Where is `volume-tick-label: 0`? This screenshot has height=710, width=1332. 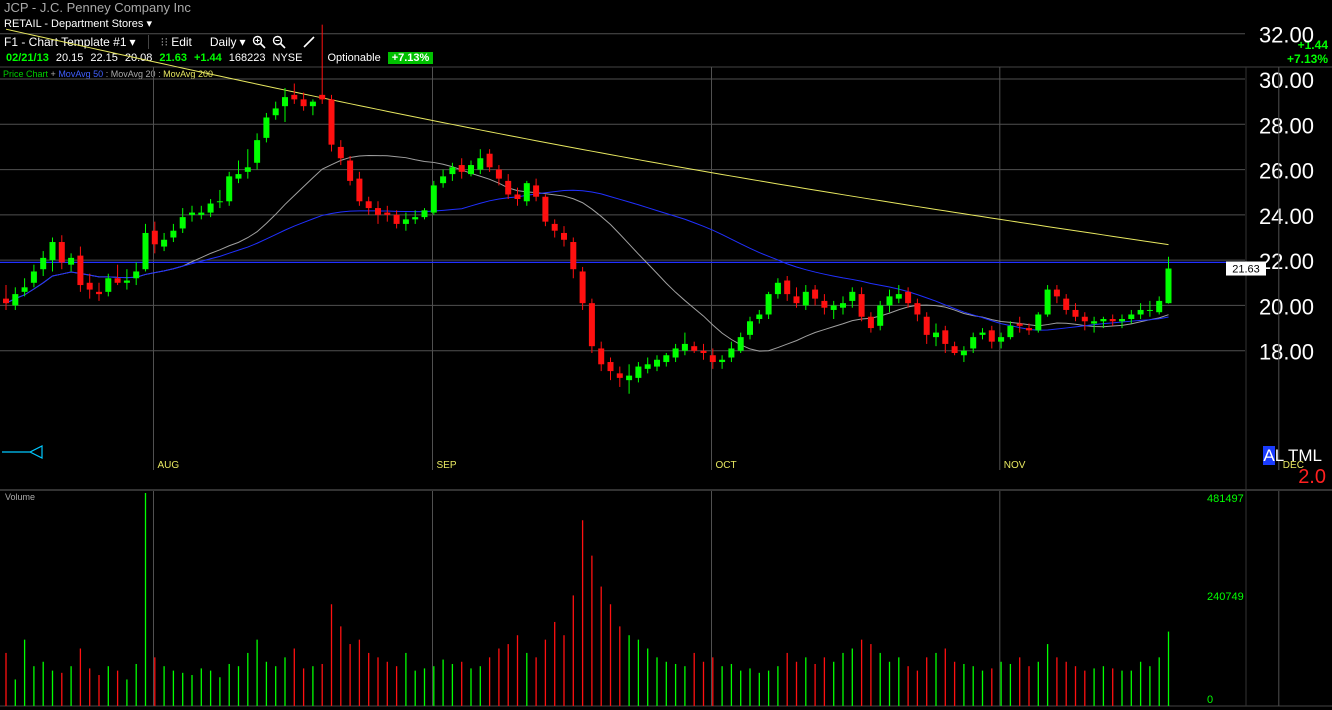
volume-tick-label: 0 is located at coordinates (1210, 700).